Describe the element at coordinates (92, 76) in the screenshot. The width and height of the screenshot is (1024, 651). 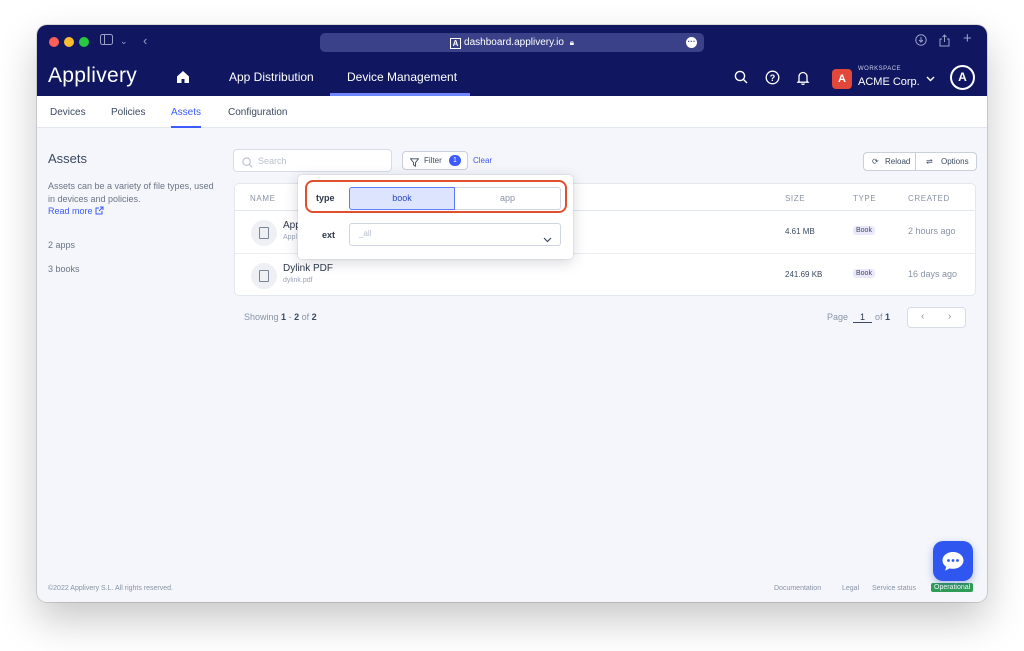
I see `brand-logo: Applivery` at that location.